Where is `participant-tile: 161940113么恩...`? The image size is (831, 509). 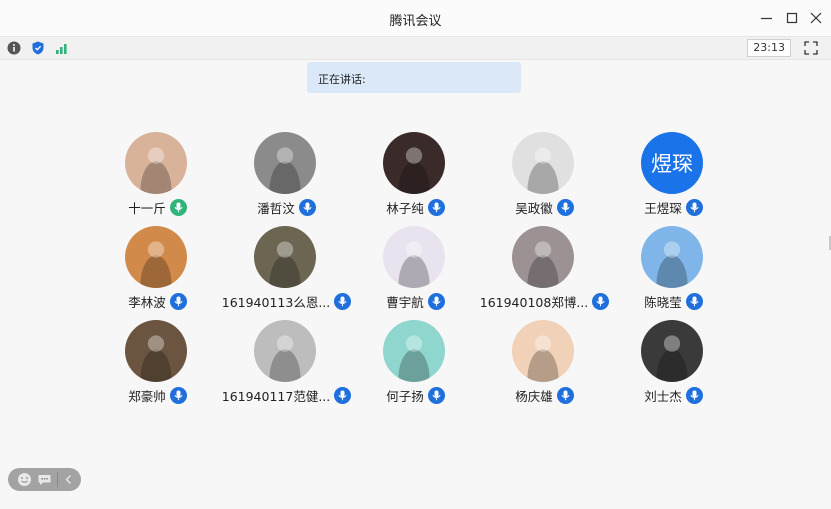
participant-tile: 161940113么恩... is located at coordinates (286, 271).